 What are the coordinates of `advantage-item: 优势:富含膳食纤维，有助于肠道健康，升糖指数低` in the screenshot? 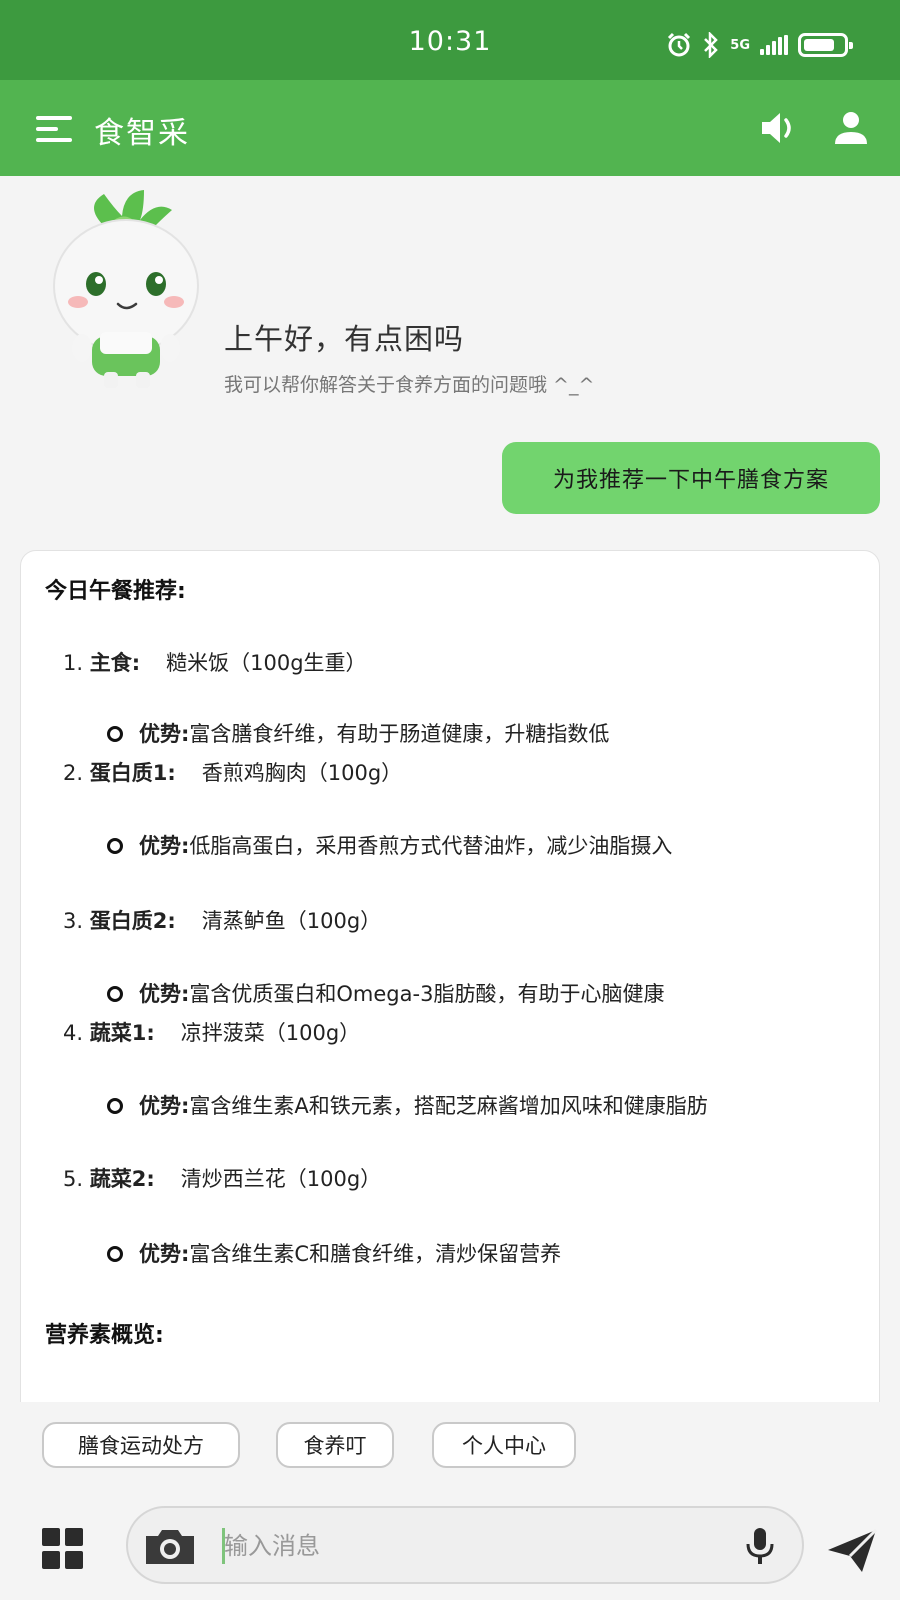 It's located at (467, 734).